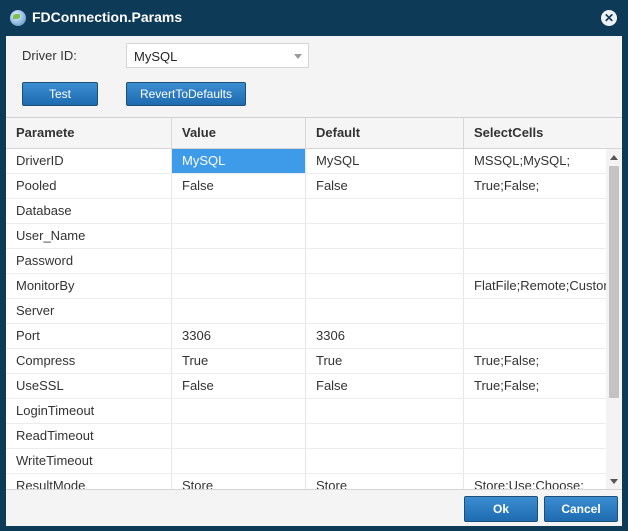  I want to click on table-row: Database, so click(306, 211).